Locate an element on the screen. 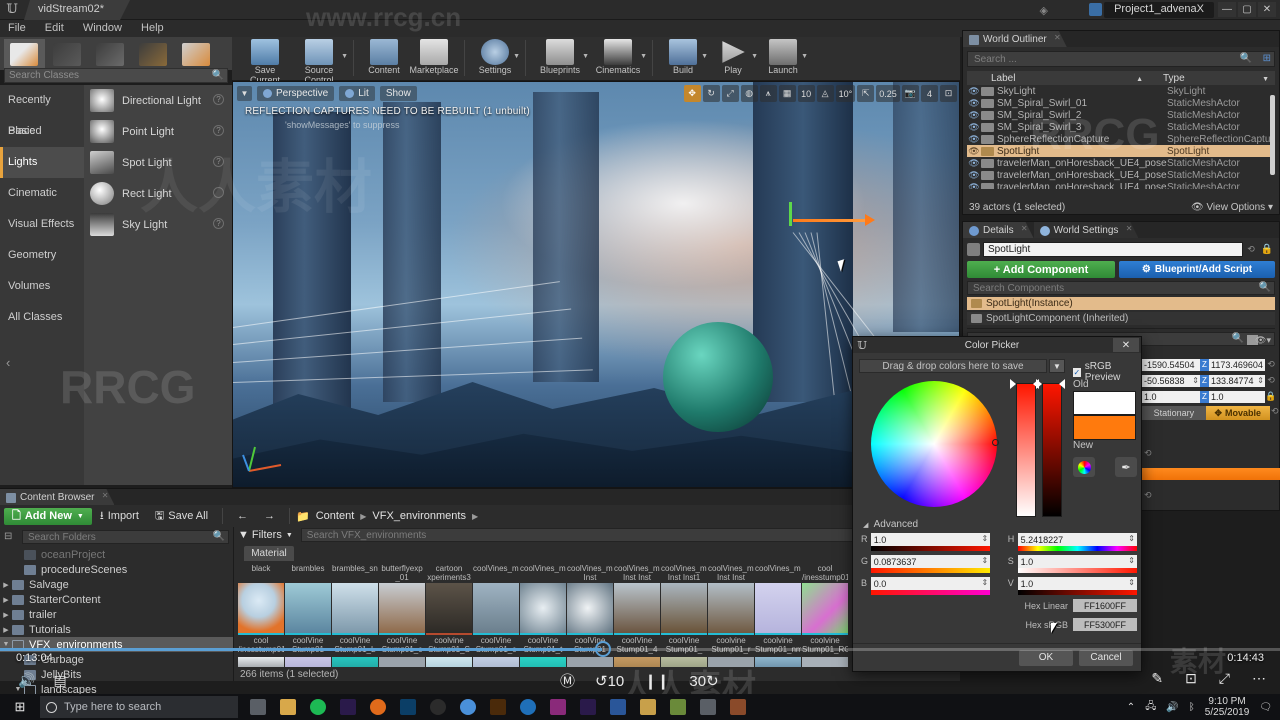 This screenshot has width=1280, height=720. pen-icon: ✎ is located at coordinates (1157, 678).